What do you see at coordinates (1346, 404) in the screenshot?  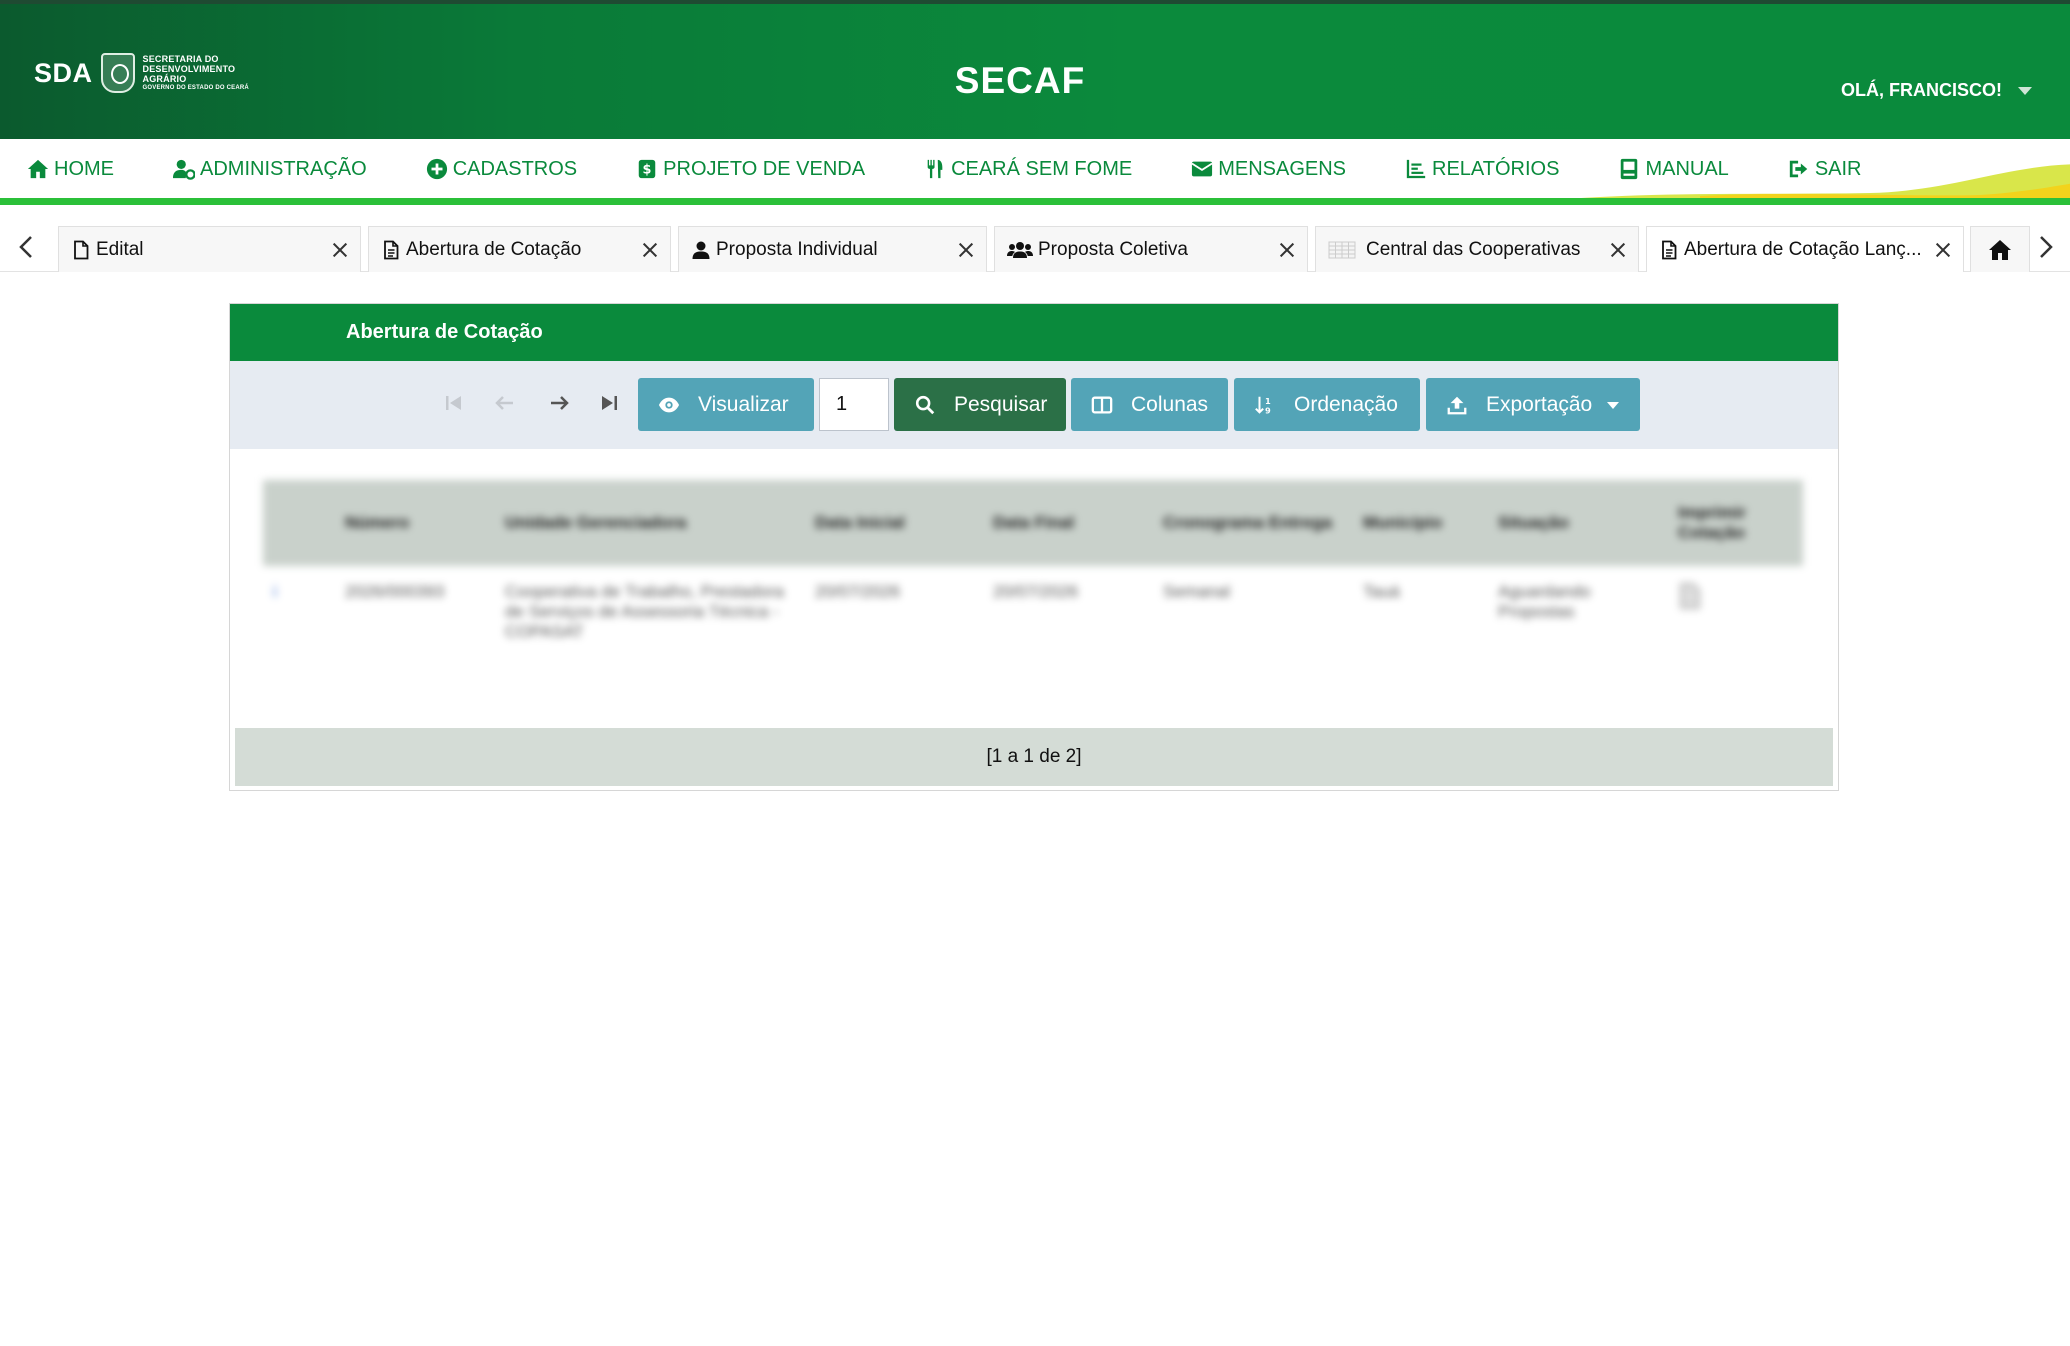 I see `button-label: Ordenação` at bounding box center [1346, 404].